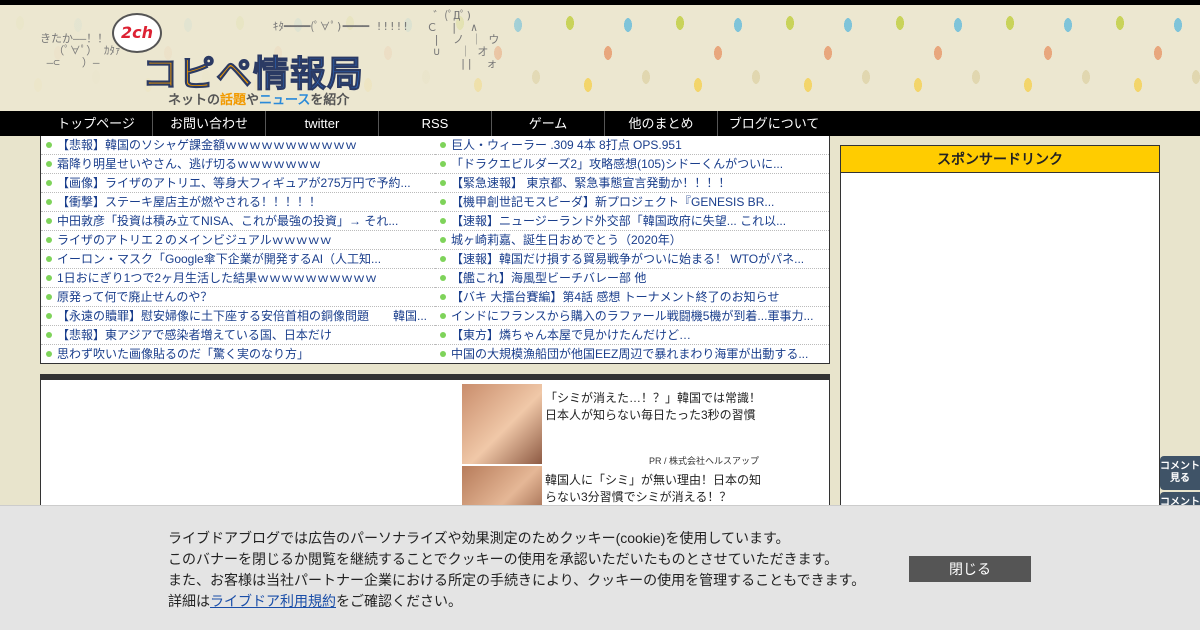 This screenshot has height=630, width=1200. Describe the element at coordinates (238, 335) in the screenshot. I see `list-item: 【悲報】東アジアで感染者増えている国、日本だけ` at that location.